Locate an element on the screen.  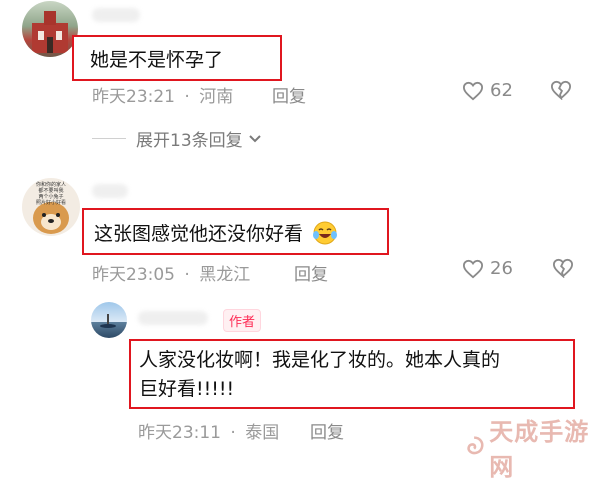
comment-text-line1: 人家没化妆啊！我是化了妆的。她本人真的 is located at coordinates (320, 360).